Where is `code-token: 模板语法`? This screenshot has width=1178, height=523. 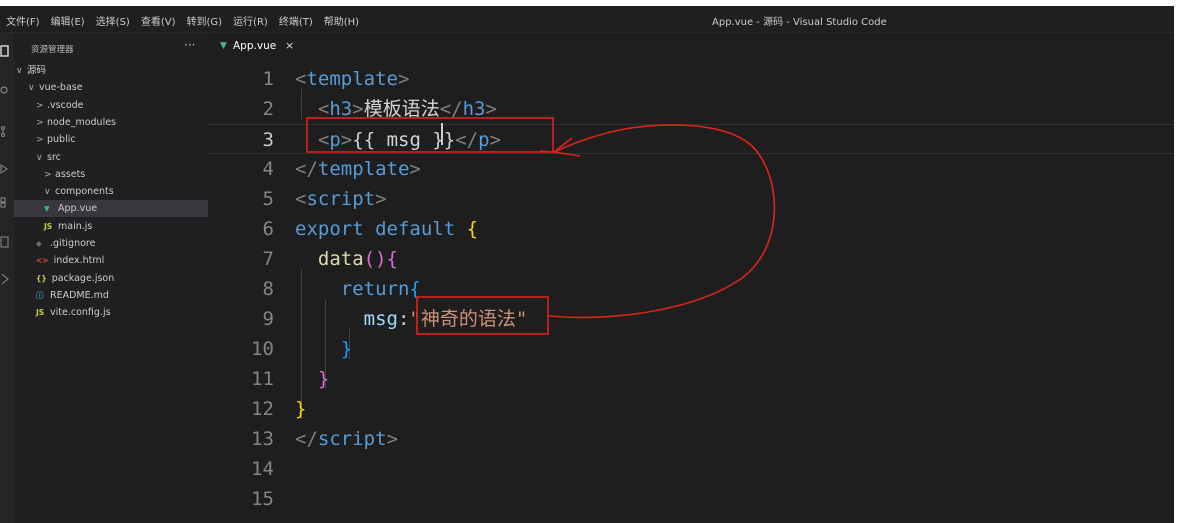
code-token: 模板语法 is located at coordinates (401, 109).